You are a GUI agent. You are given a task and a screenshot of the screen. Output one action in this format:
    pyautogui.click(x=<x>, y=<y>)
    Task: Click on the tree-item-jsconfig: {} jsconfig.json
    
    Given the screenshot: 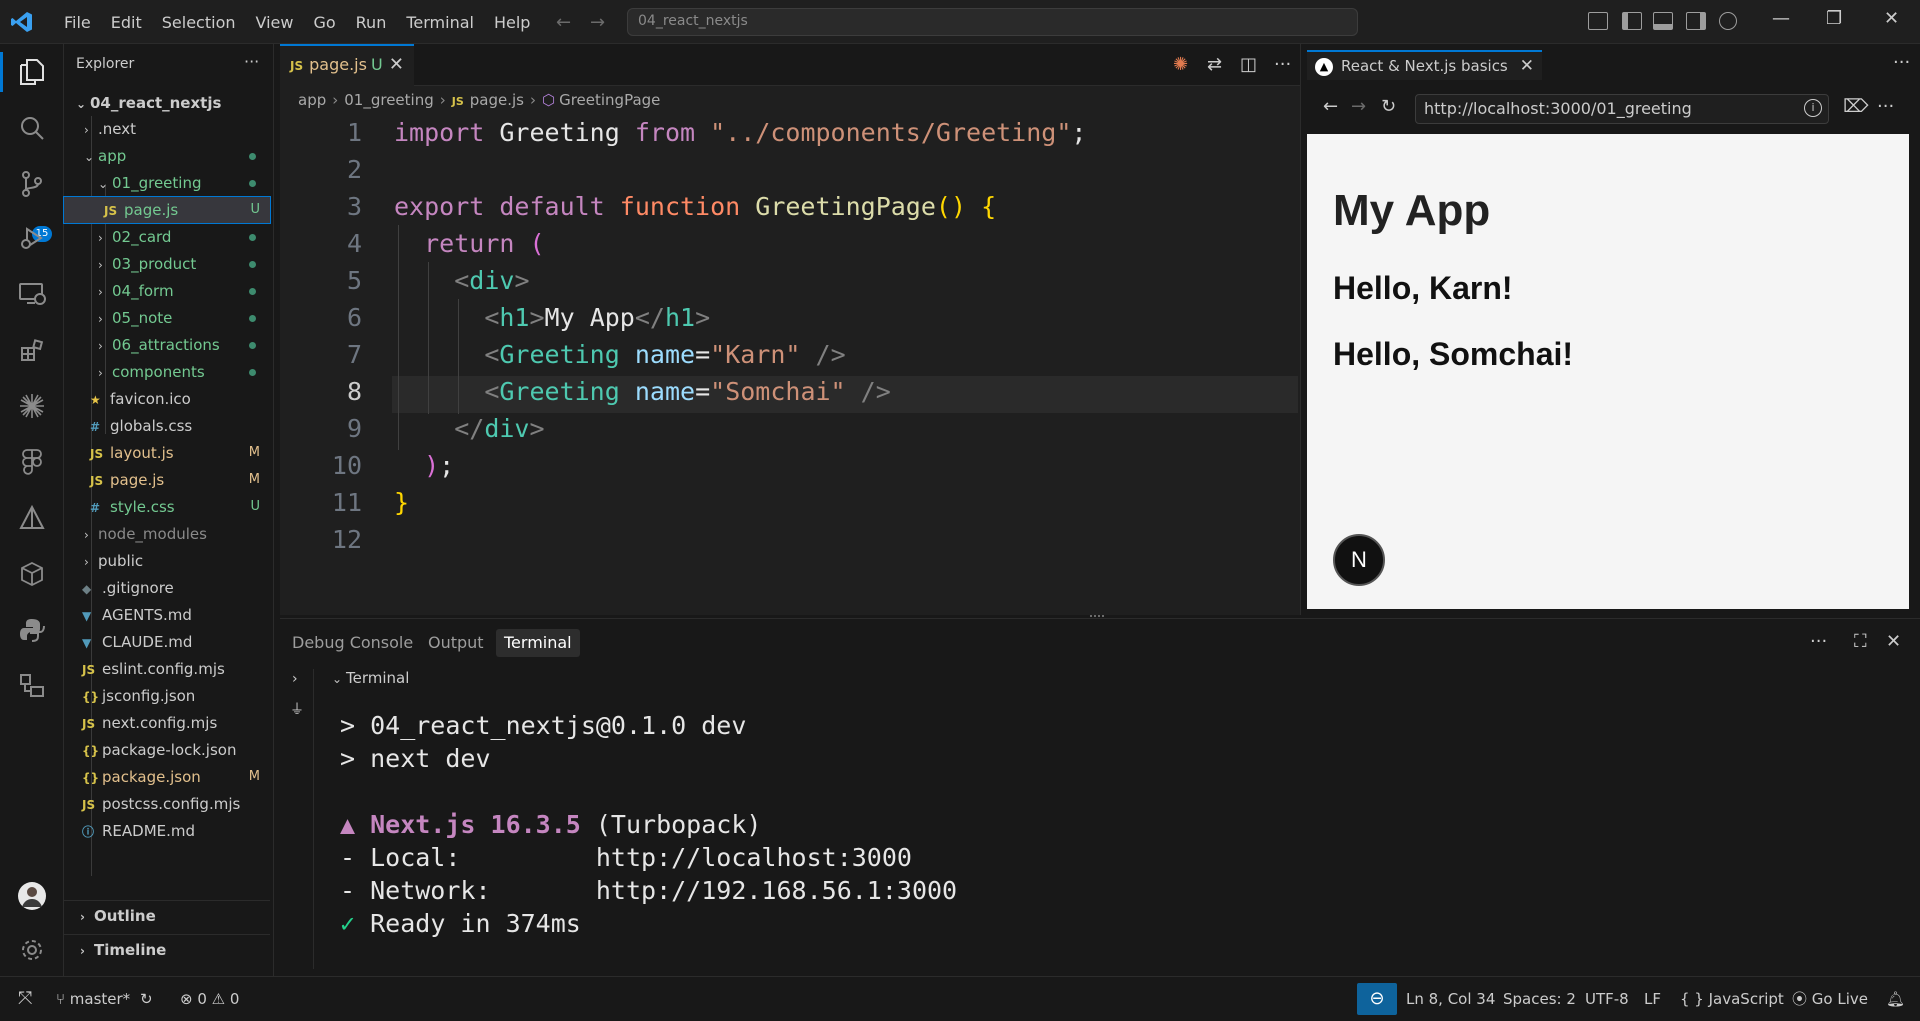 What is the action you would take?
    pyautogui.click(x=167, y=696)
    